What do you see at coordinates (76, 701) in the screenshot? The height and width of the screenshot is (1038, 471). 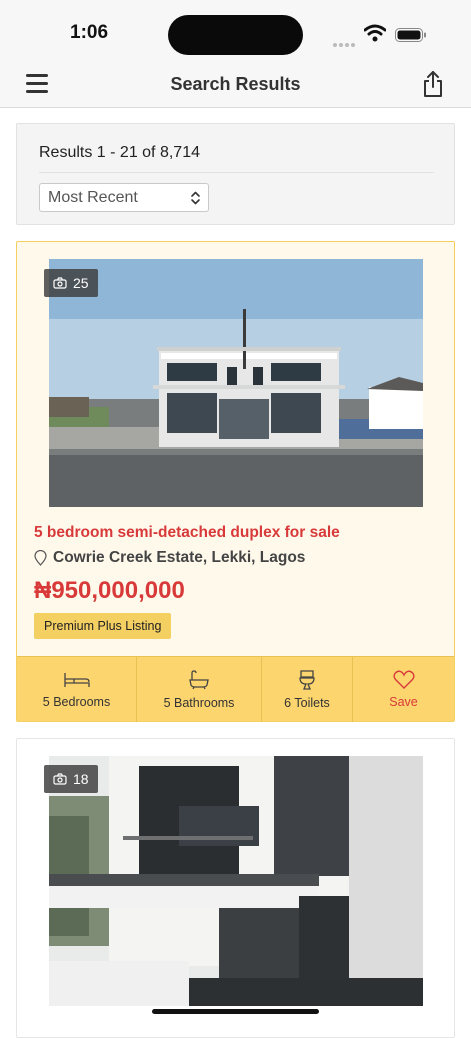 I see `bedrooms-label: 5 Bedrooms` at bounding box center [76, 701].